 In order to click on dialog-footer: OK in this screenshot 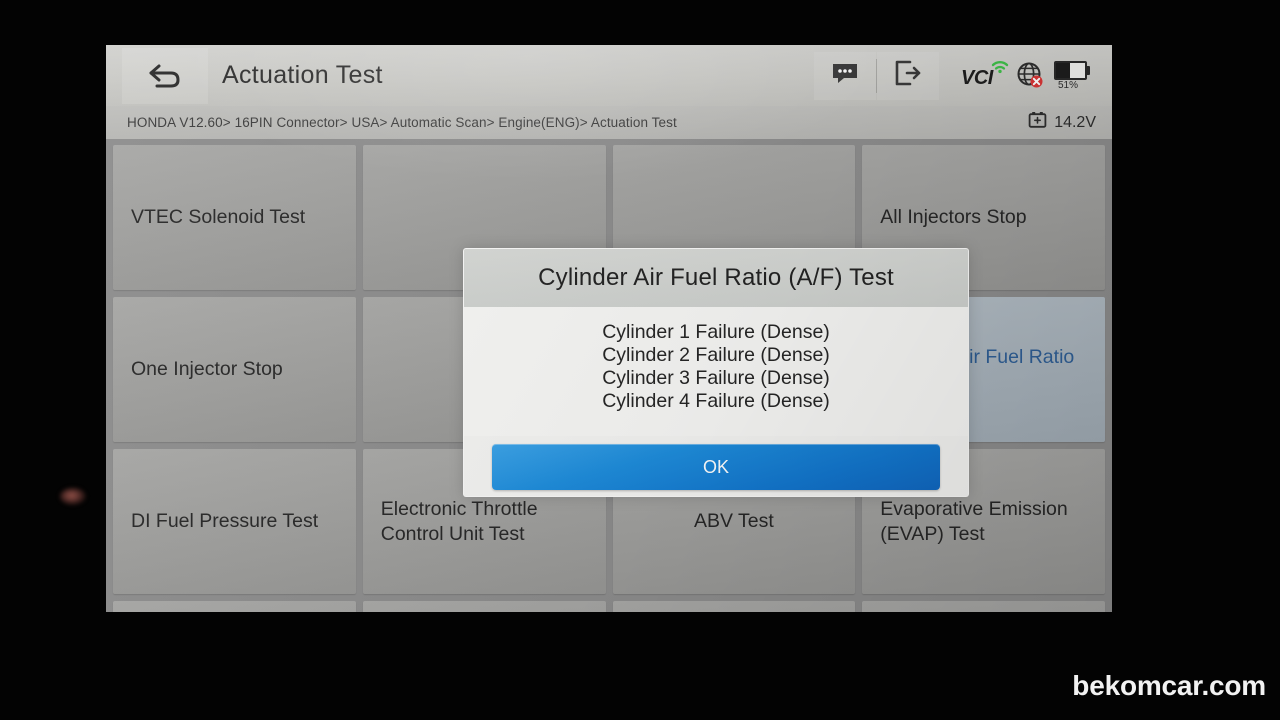, I will do `click(716, 466)`.